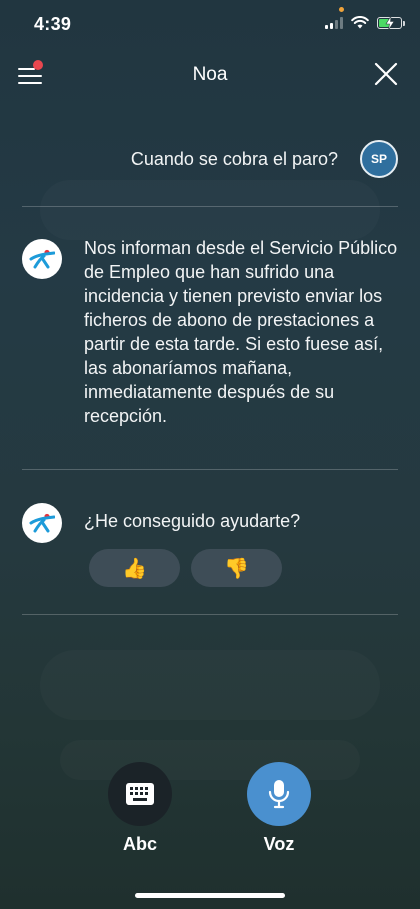  What do you see at coordinates (210, 895) in the screenshot?
I see `home-indicator` at bounding box center [210, 895].